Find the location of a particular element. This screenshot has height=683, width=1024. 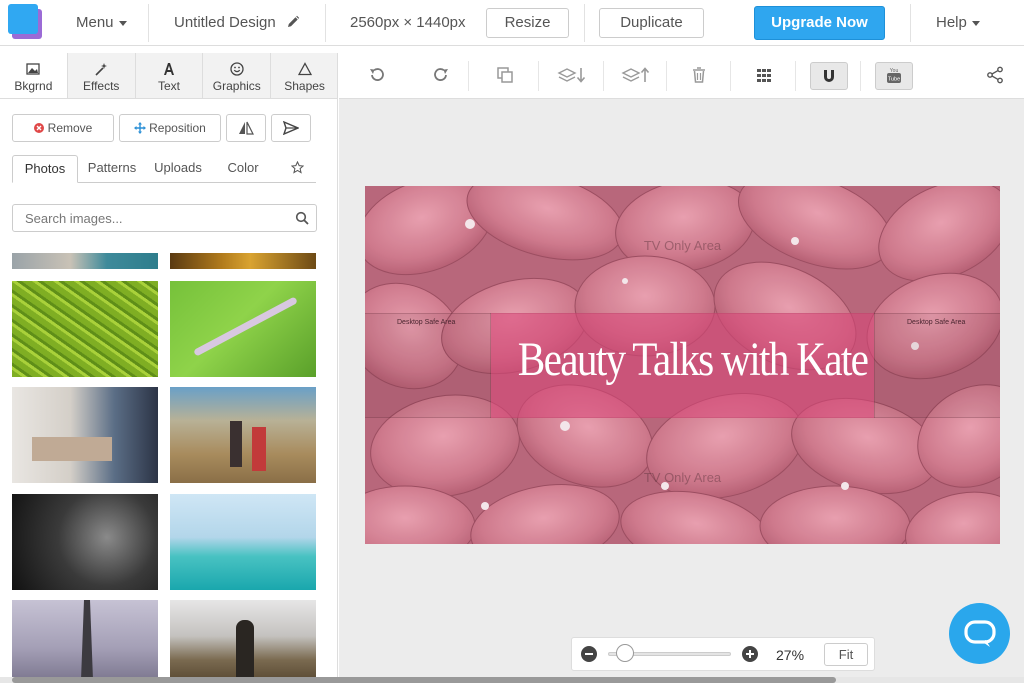

triangle-icon is located at coordinates (304, 69).